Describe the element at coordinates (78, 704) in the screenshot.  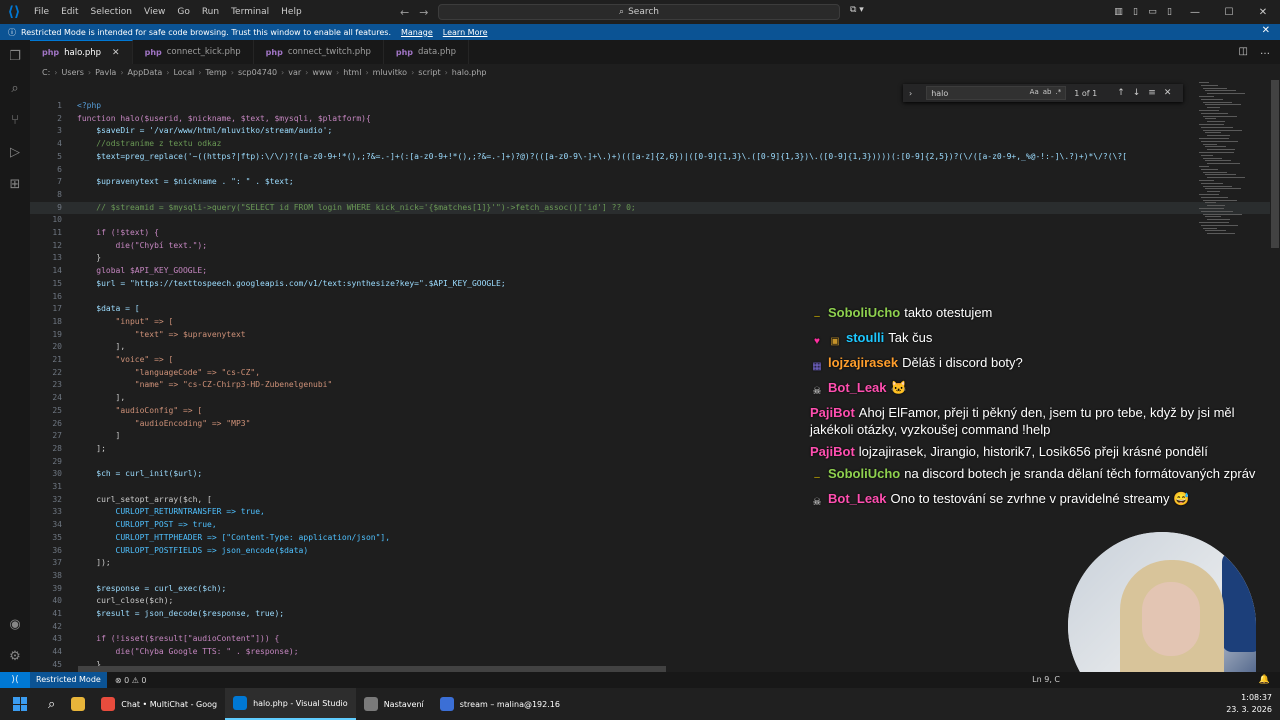
I see `taskbar-file-explorer` at that location.